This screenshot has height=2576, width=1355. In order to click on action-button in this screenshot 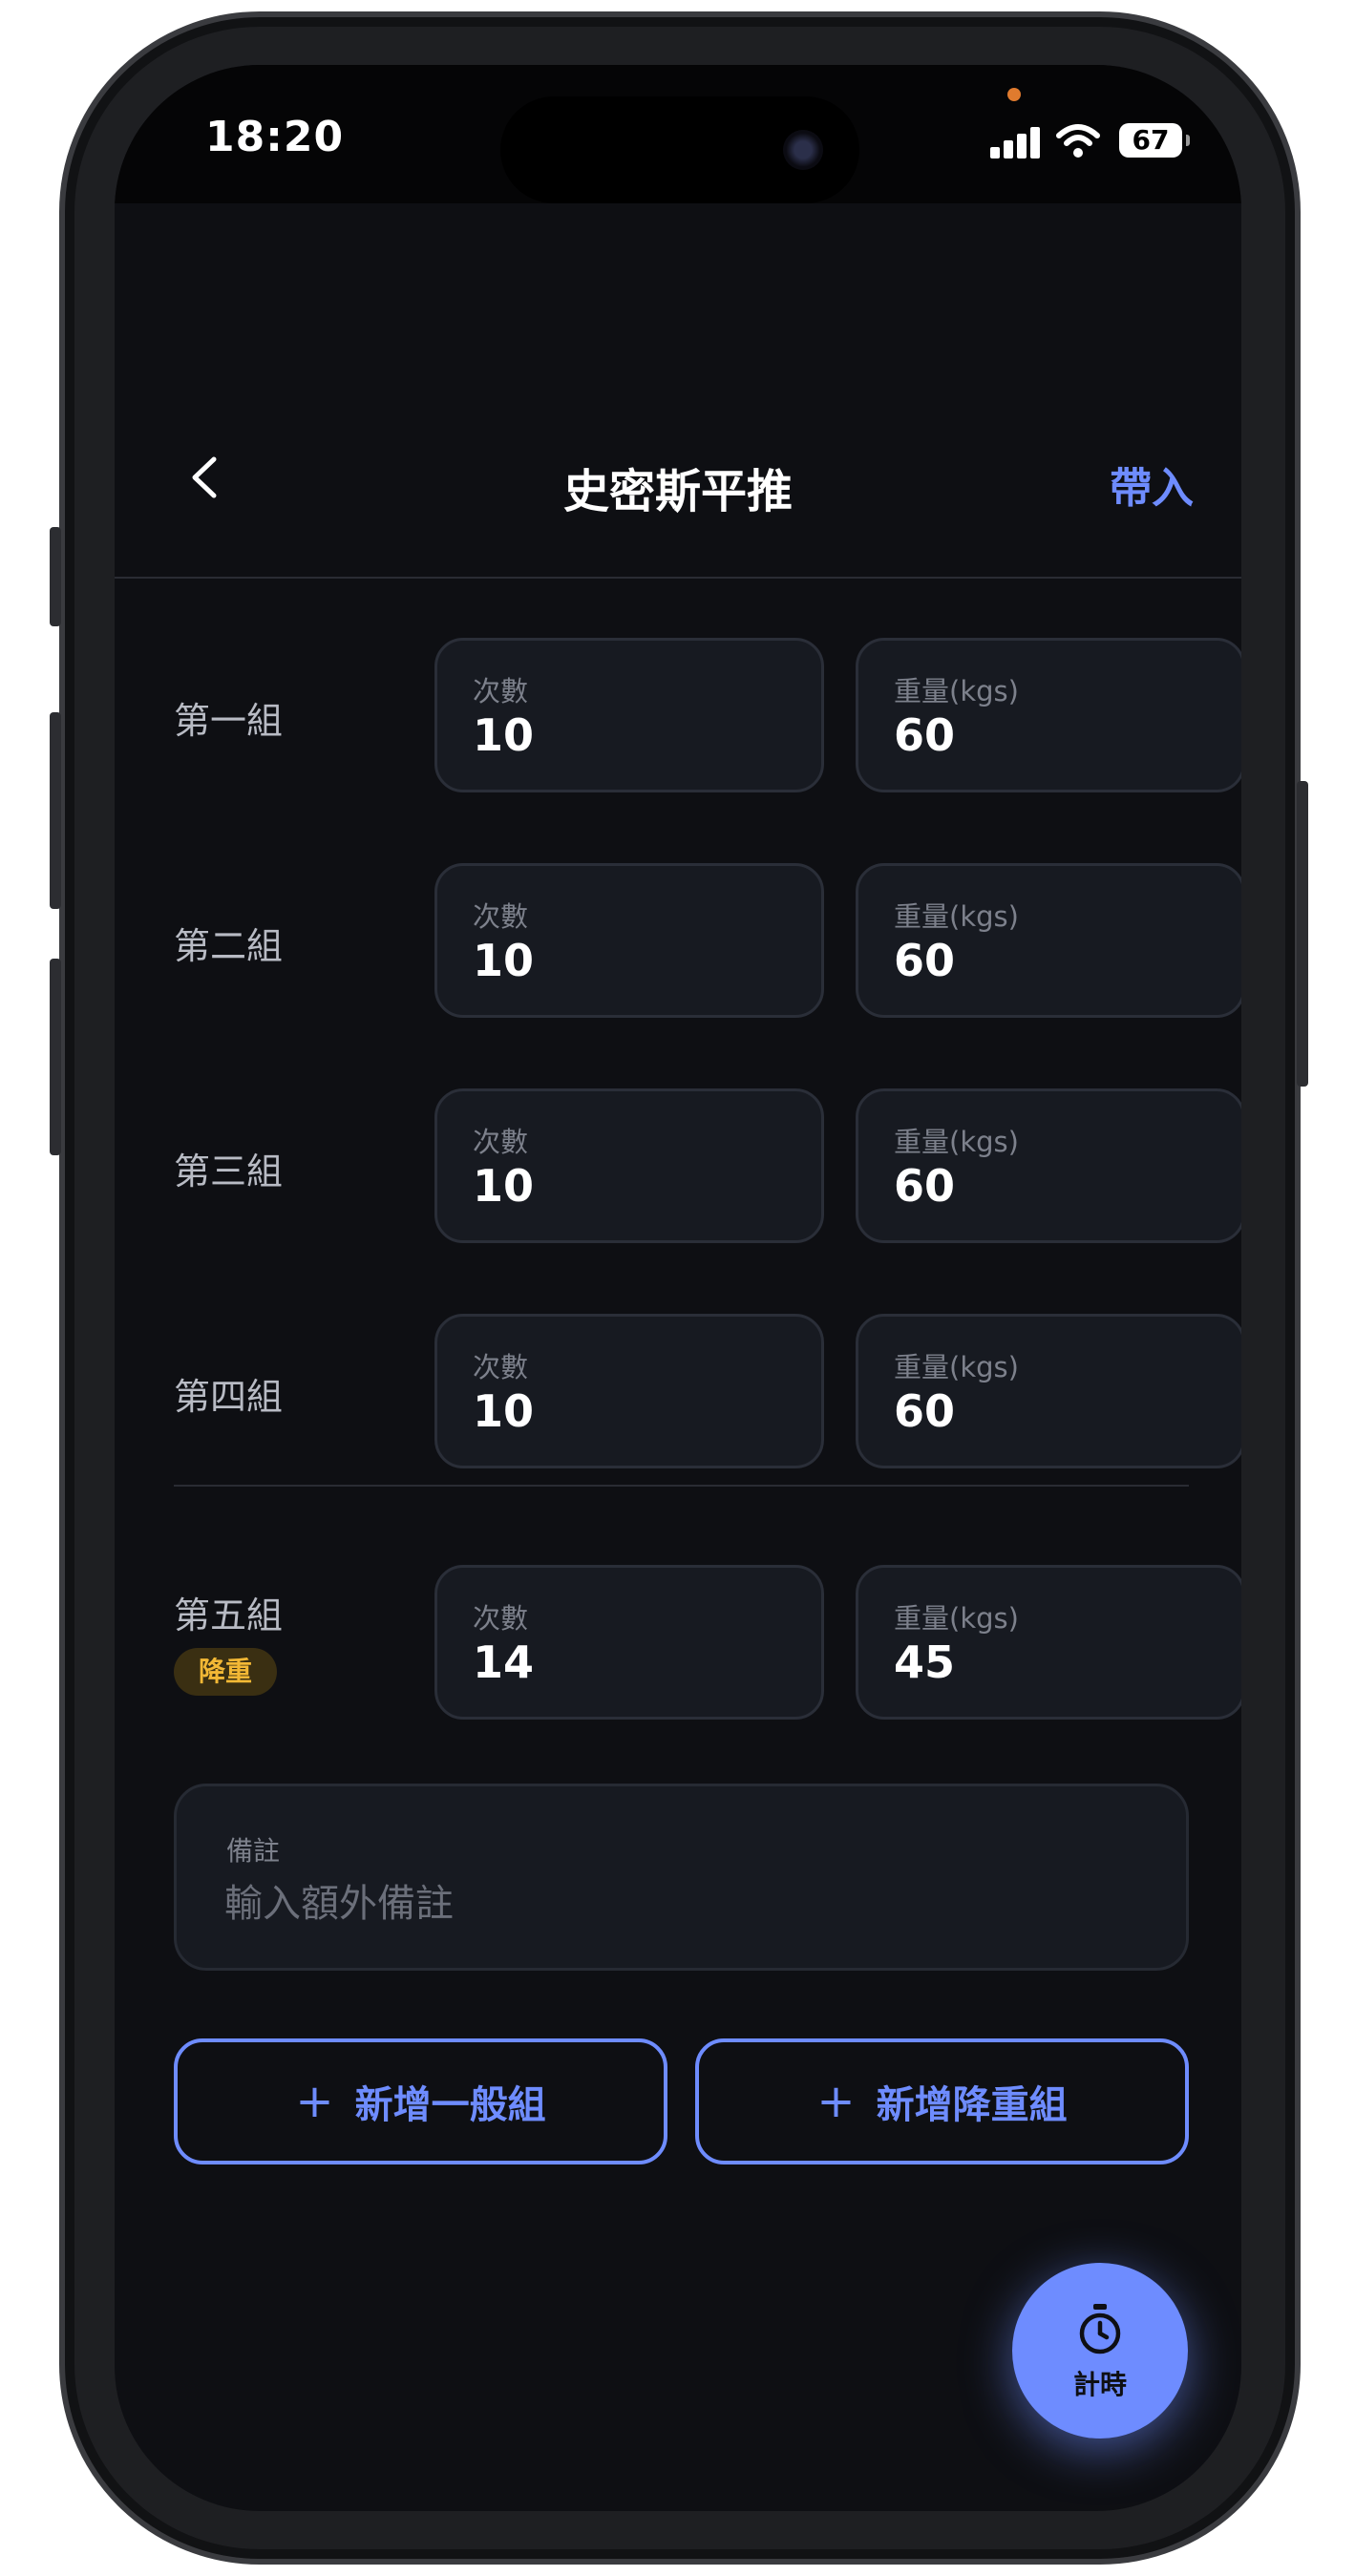, I will do `click(55, 576)`.